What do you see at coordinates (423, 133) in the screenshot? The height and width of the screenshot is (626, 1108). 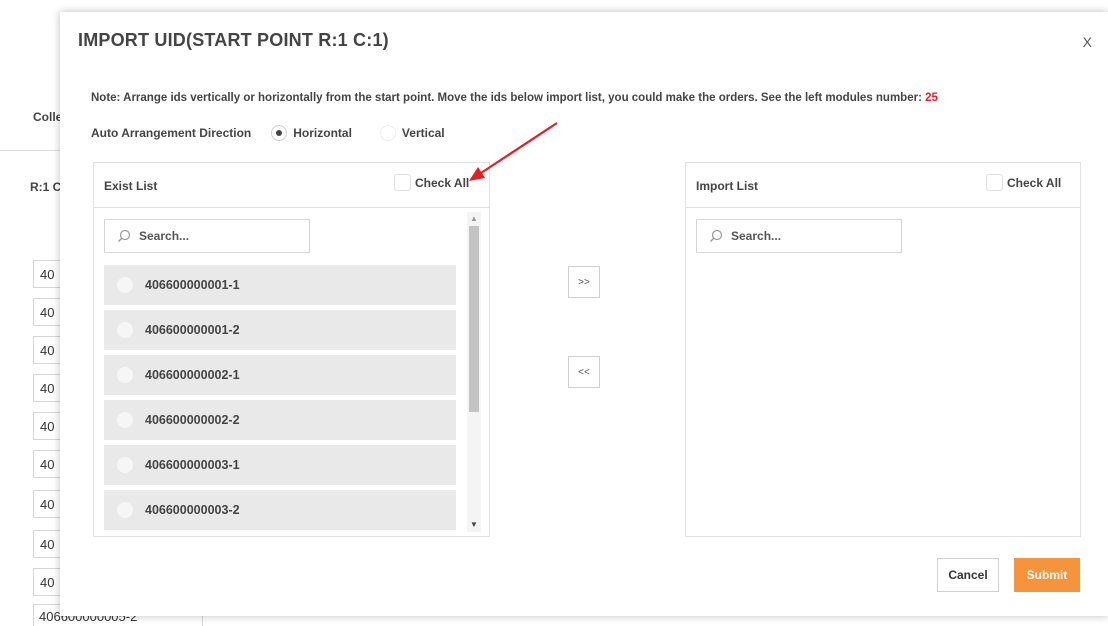 I see `radio-vertical-label: Vertical` at bounding box center [423, 133].